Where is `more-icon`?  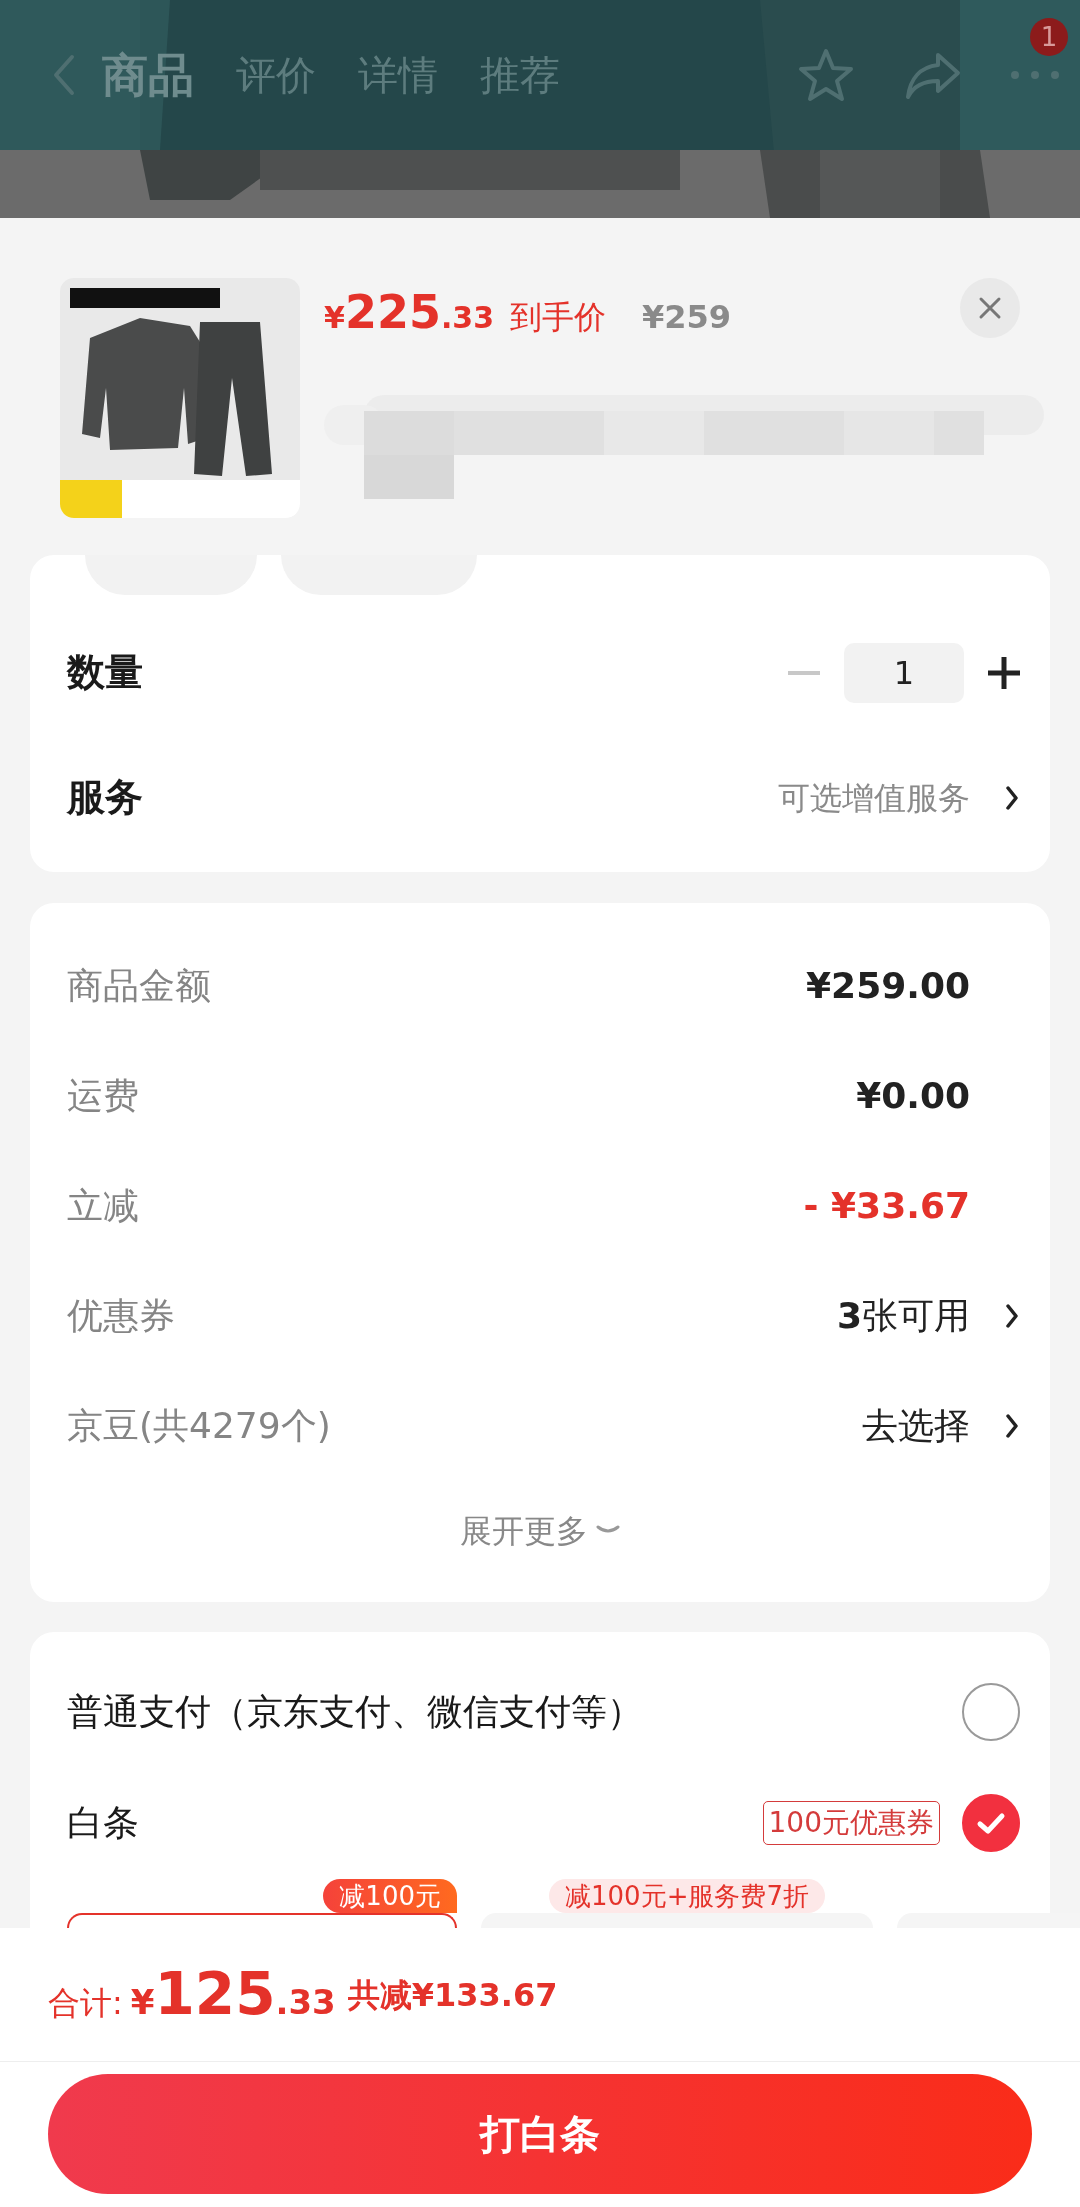
more-icon is located at coordinates (1035, 75).